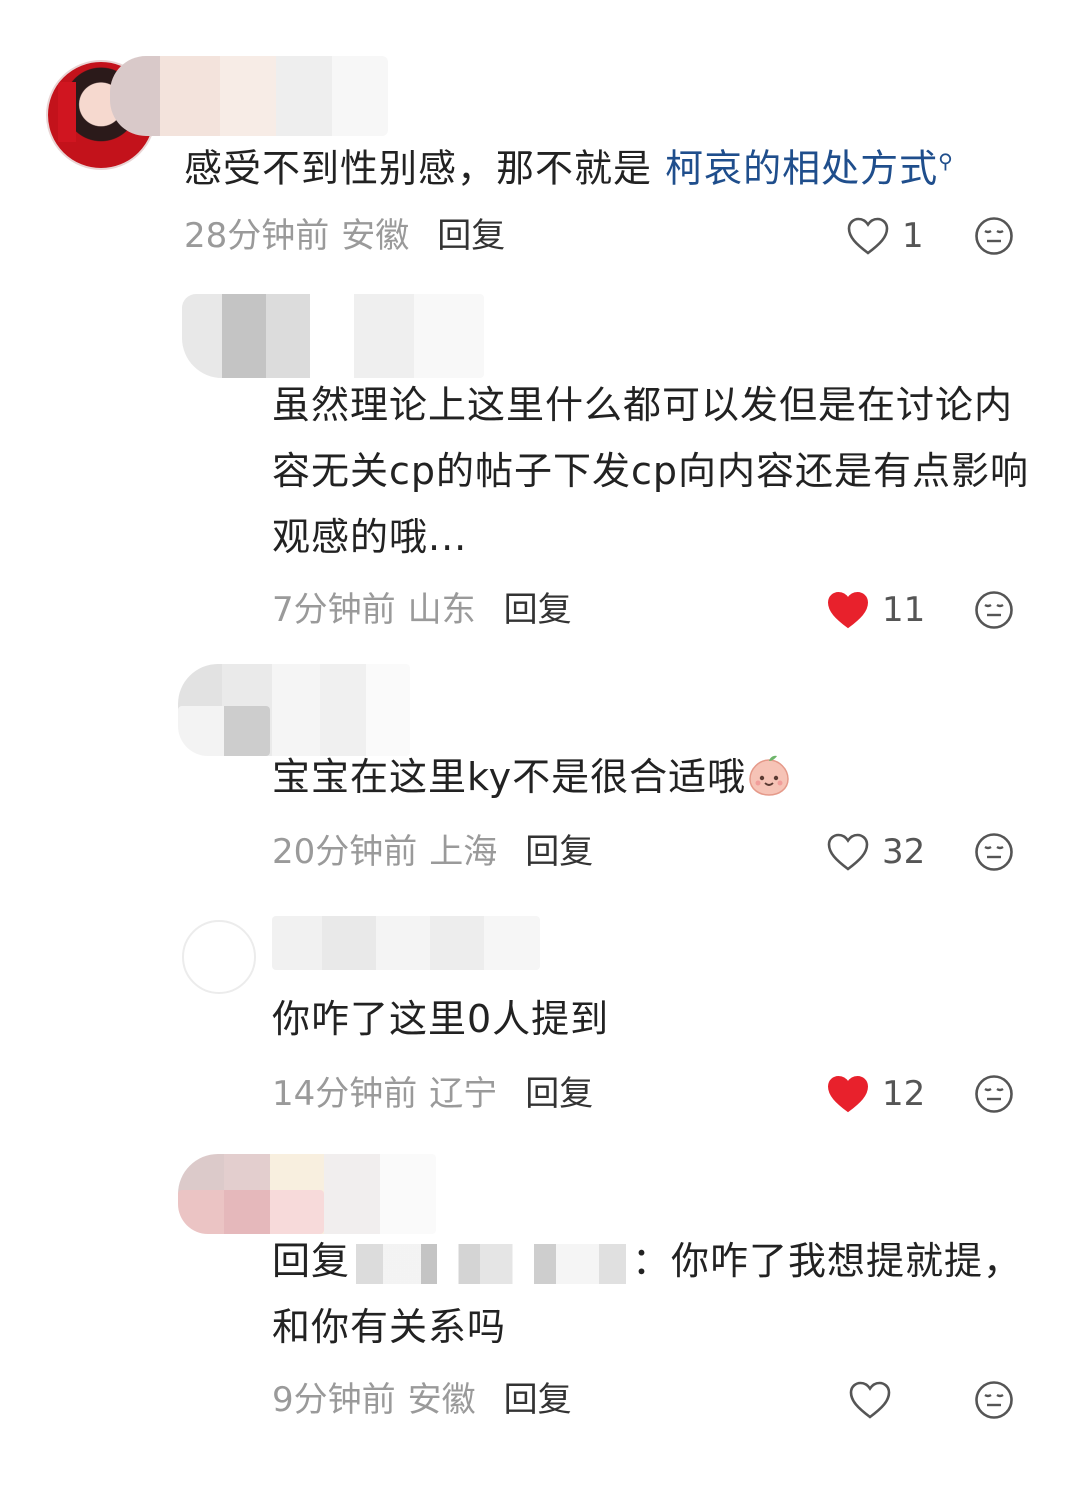  What do you see at coordinates (875, 610) in the screenshot?
I see `like-button: 11` at bounding box center [875, 610].